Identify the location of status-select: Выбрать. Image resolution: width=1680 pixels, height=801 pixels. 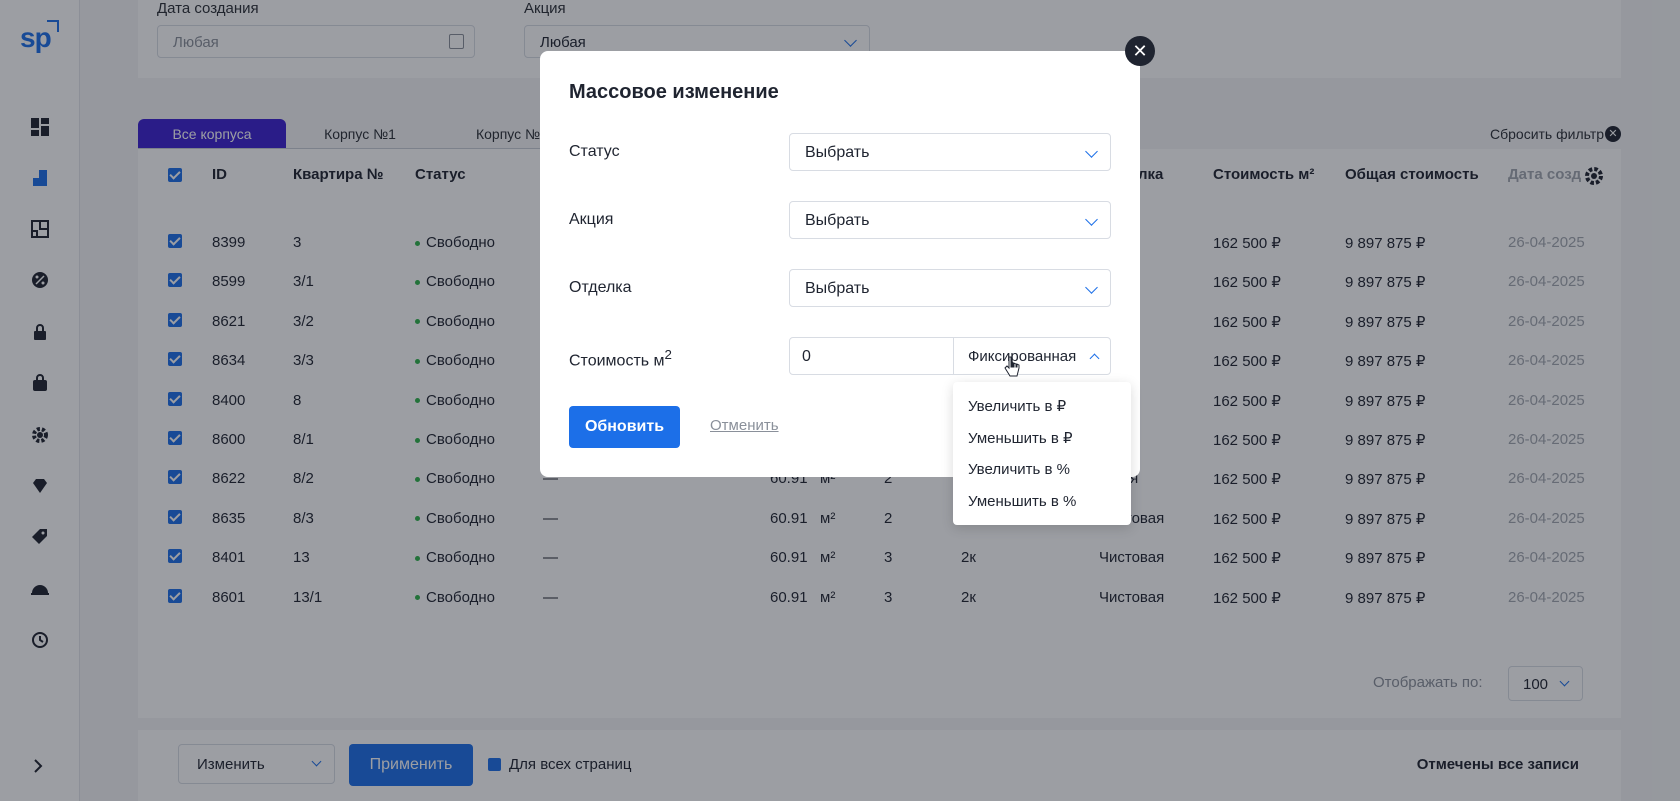
(950, 152).